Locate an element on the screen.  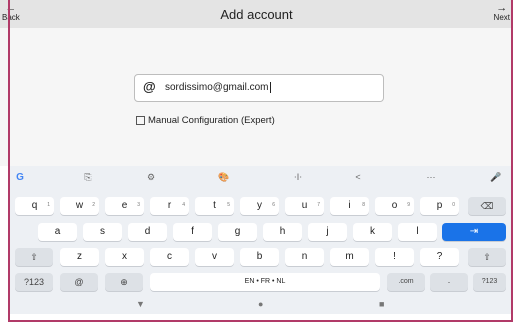
key-p: p0 is located at coordinates (439, 206).